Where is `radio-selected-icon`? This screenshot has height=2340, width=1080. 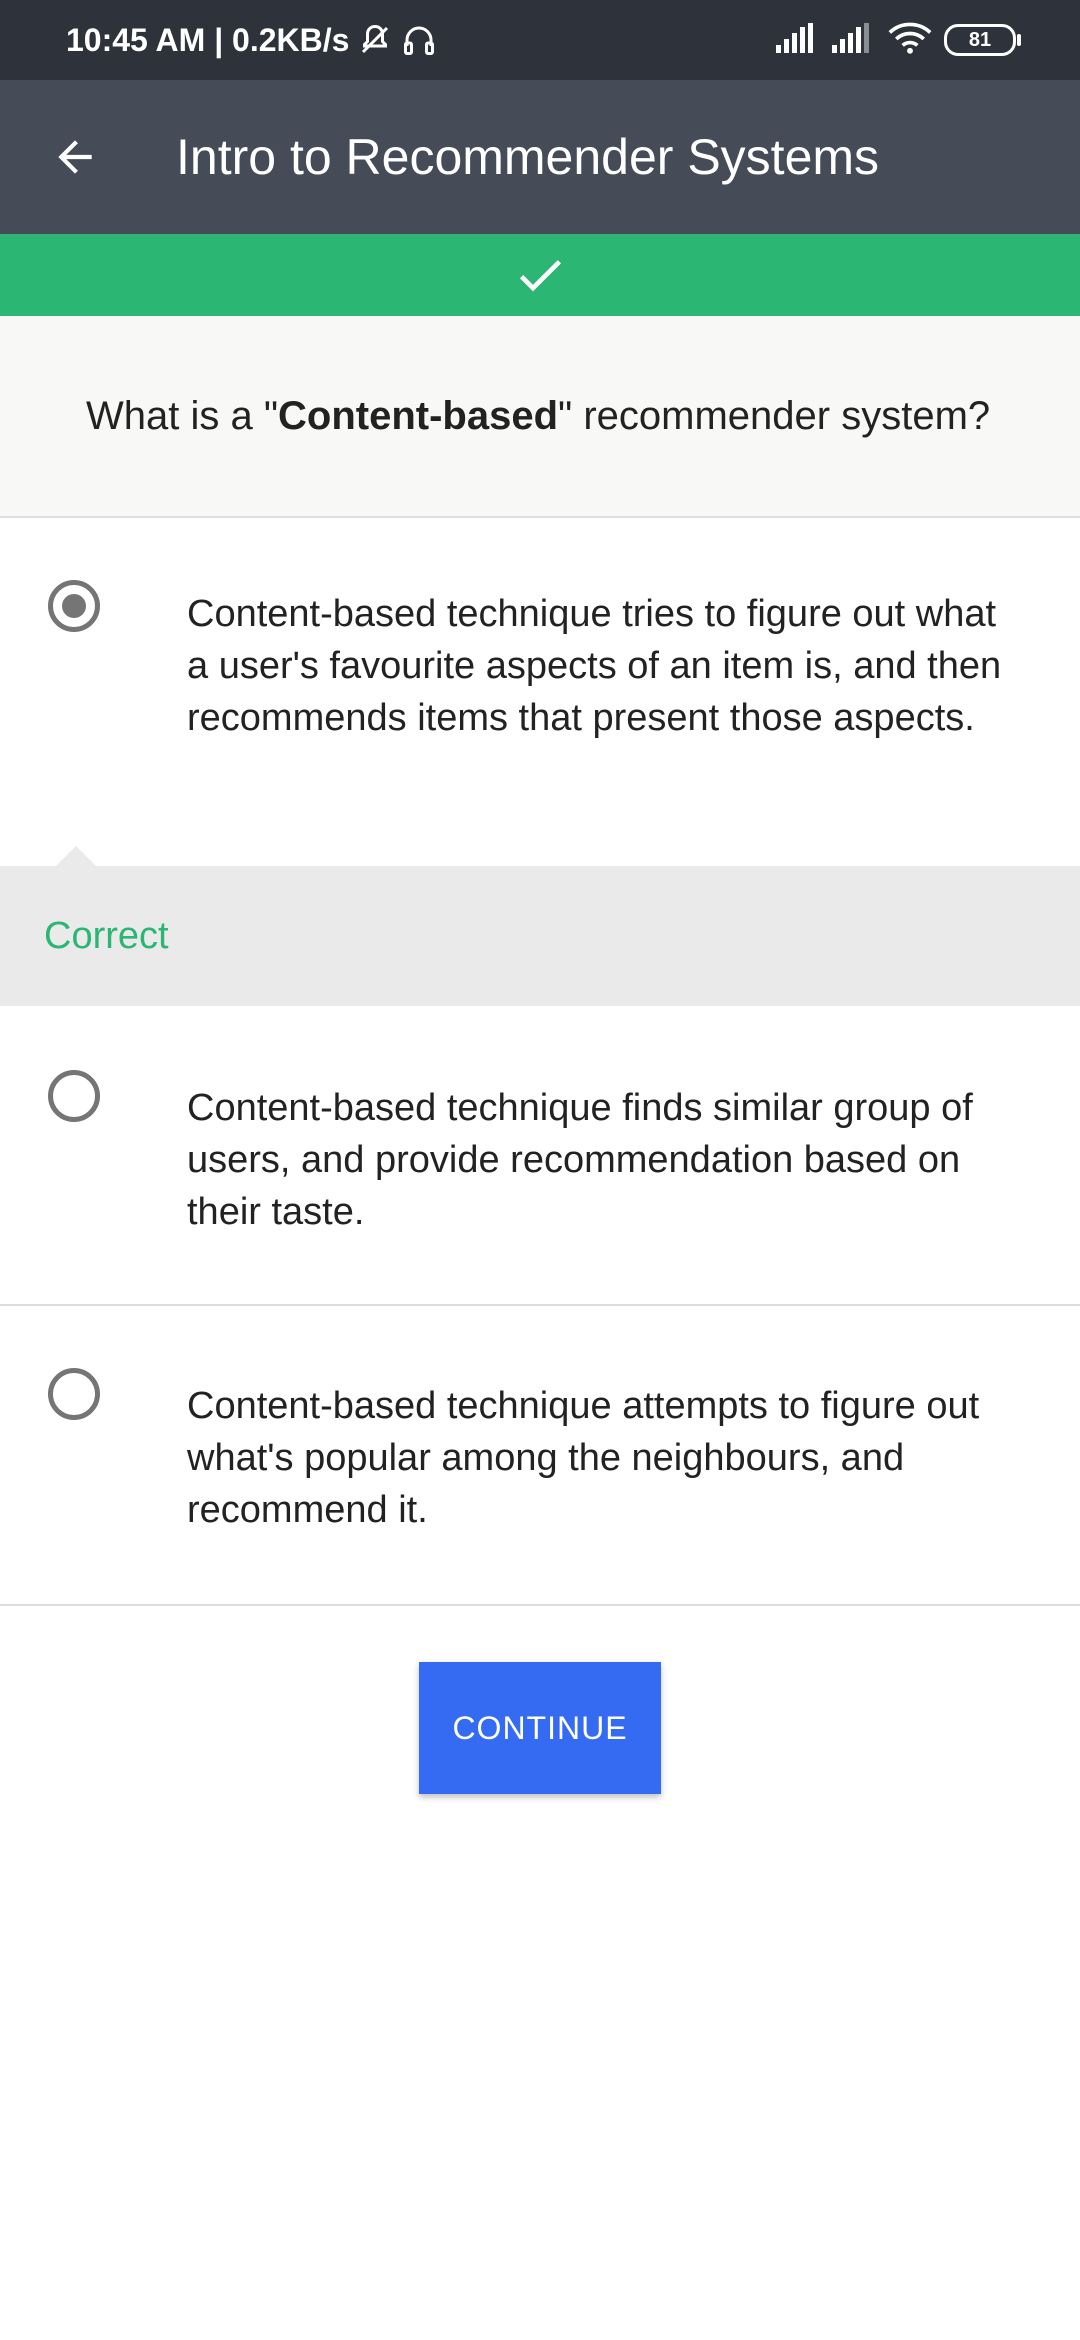 radio-selected-icon is located at coordinates (74, 606).